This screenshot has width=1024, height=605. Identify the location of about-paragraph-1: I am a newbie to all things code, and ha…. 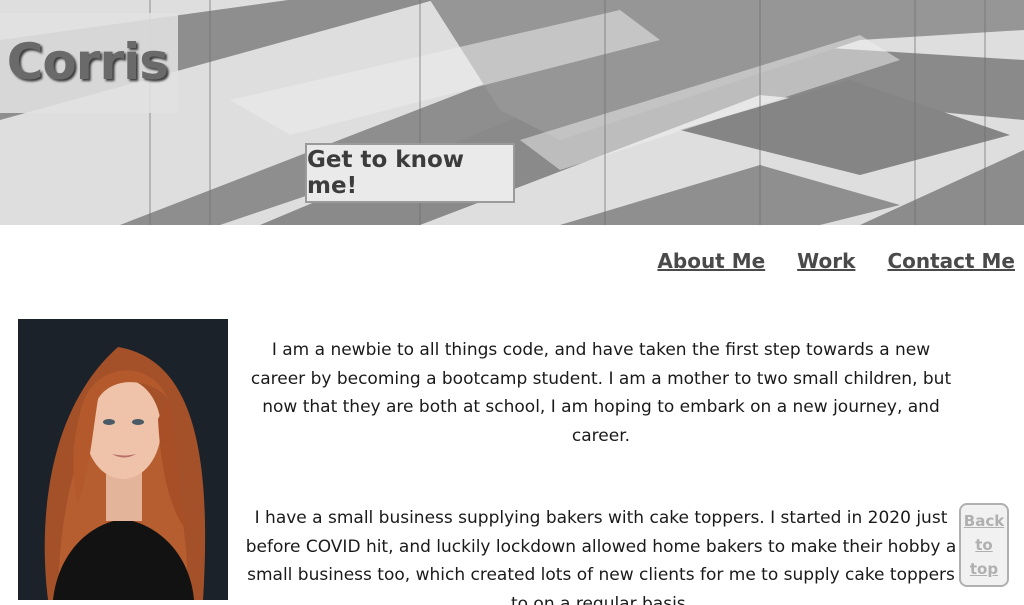
(601, 393).